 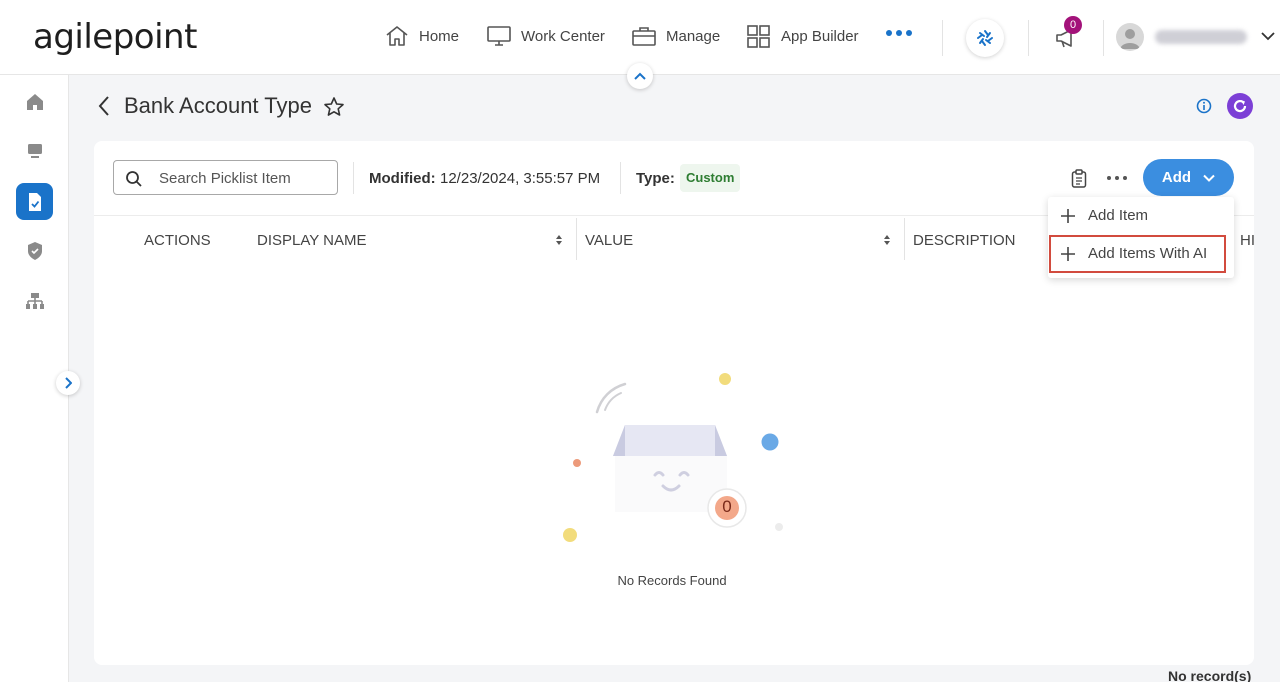 What do you see at coordinates (609, 240) in the screenshot?
I see `column-header-value: VALUE` at bounding box center [609, 240].